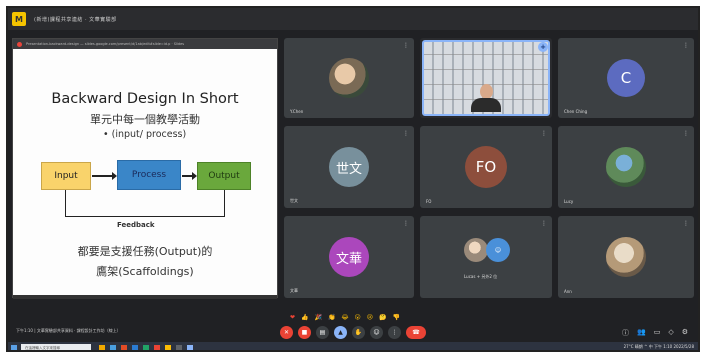 This screenshot has height=358, width=706. Describe the element at coordinates (304, 317) in the screenshot. I see `thumbs-up-reaction-icon: 👍` at that location.